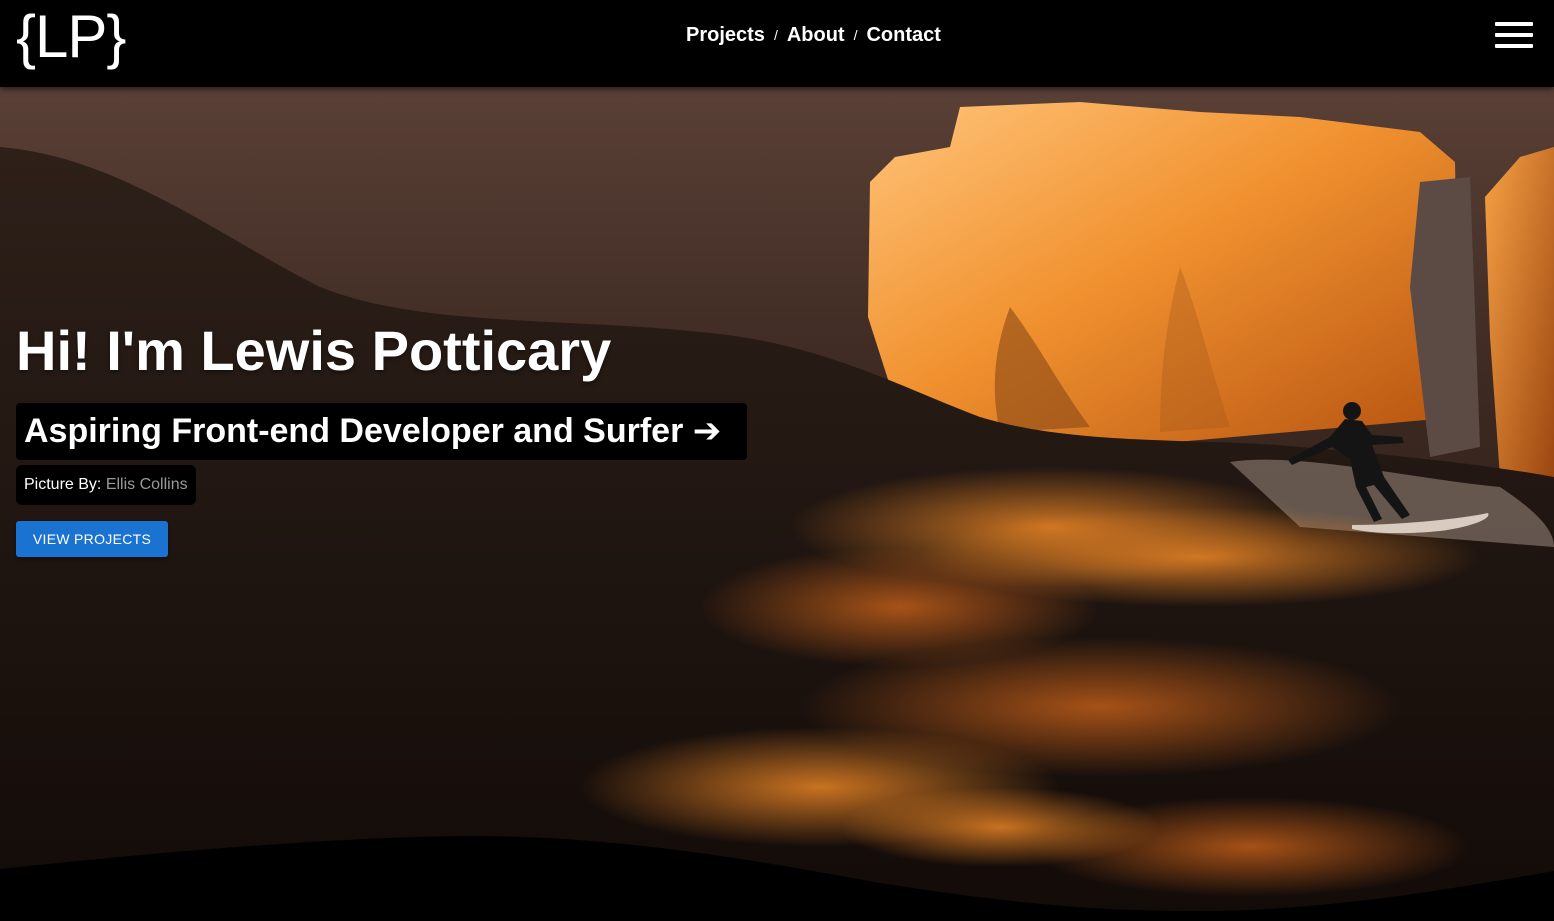 This screenshot has width=1554, height=921. I want to click on nav-link-about: About, so click(816, 35).